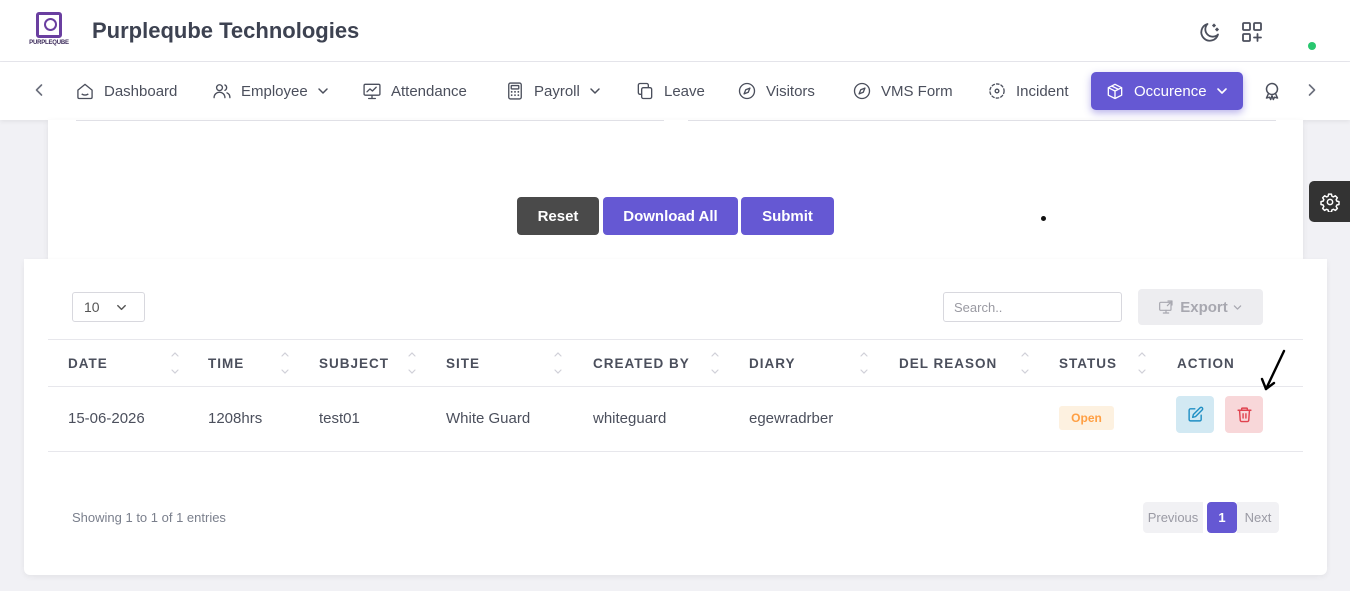 The height and width of the screenshot is (591, 1350). I want to click on home-icon, so click(85, 91).